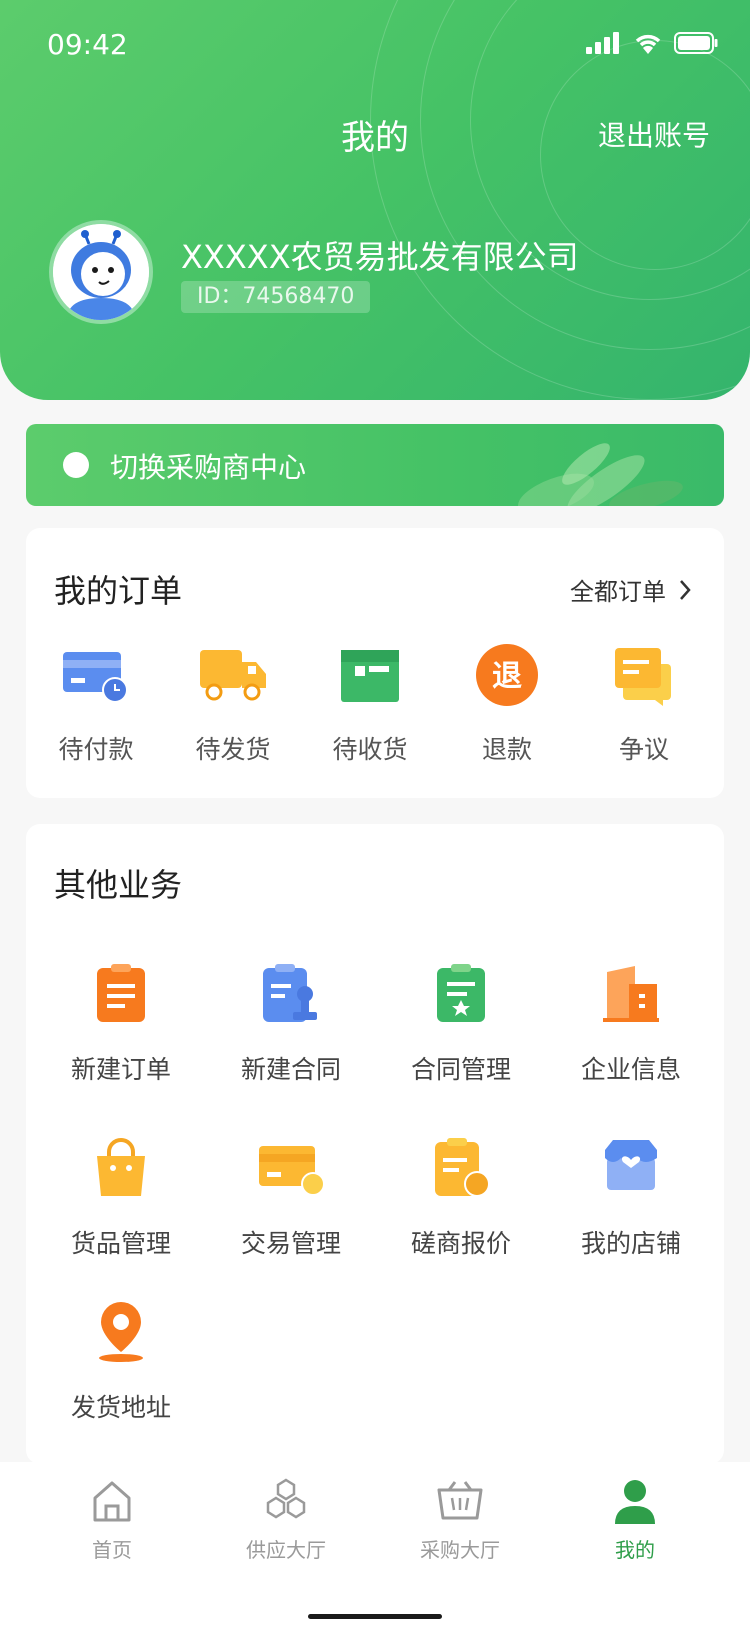 This screenshot has height=1626, width=750. I want to click on svg-text: 退, so click(507, 676).